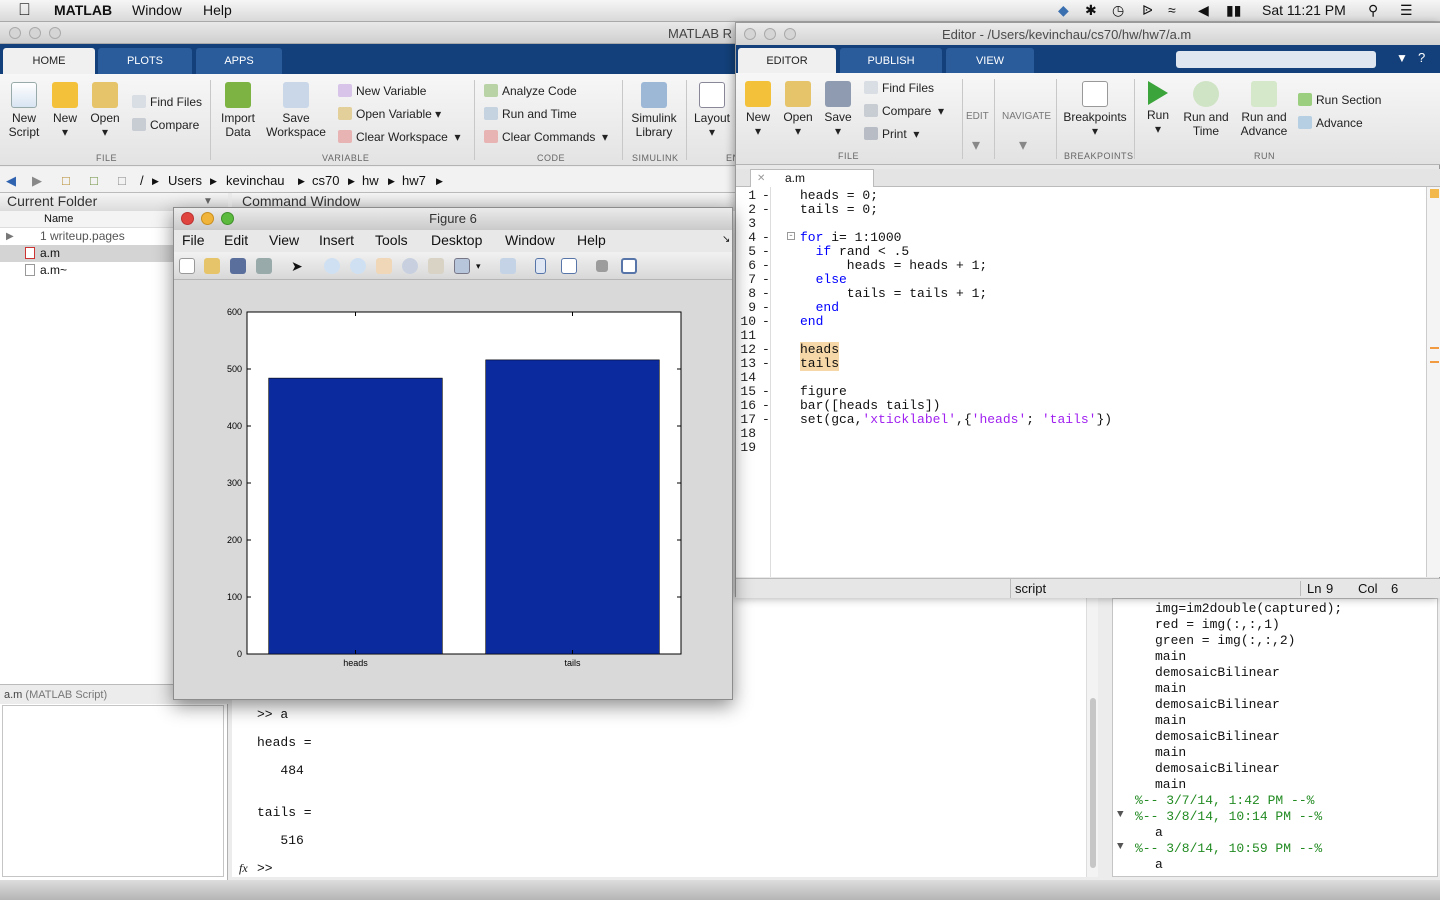 The width and height of the screenshot is (1440, 900). What do you see at coordinates (654, 110) in the screenshot?
I see `simulink-library-button: Simulink Library` at bounding box center [654, 110].